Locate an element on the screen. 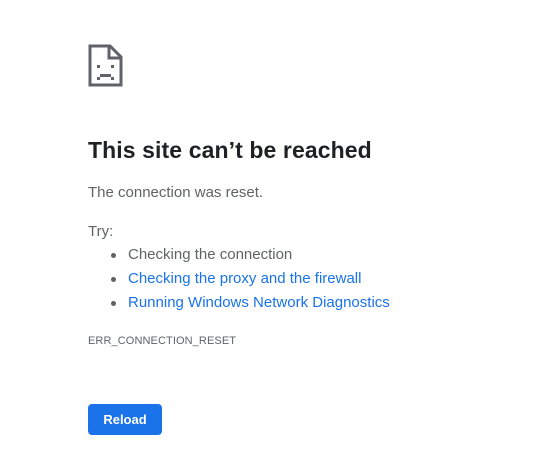 Image resolution: width=537 pixels, height=449 pixels. error-message: The connection was reset. is located at coordinates (176, 192).